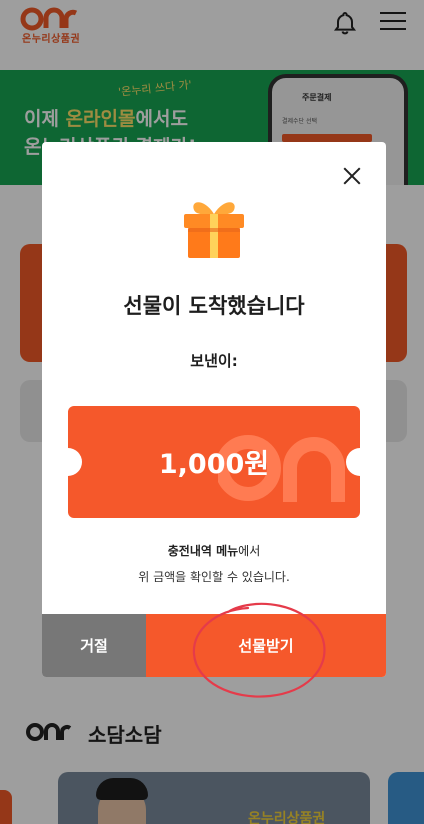 The width and height of the screenshot is (424, 824). I want to click on sender-row: 보낸이:, so click(214, 360).